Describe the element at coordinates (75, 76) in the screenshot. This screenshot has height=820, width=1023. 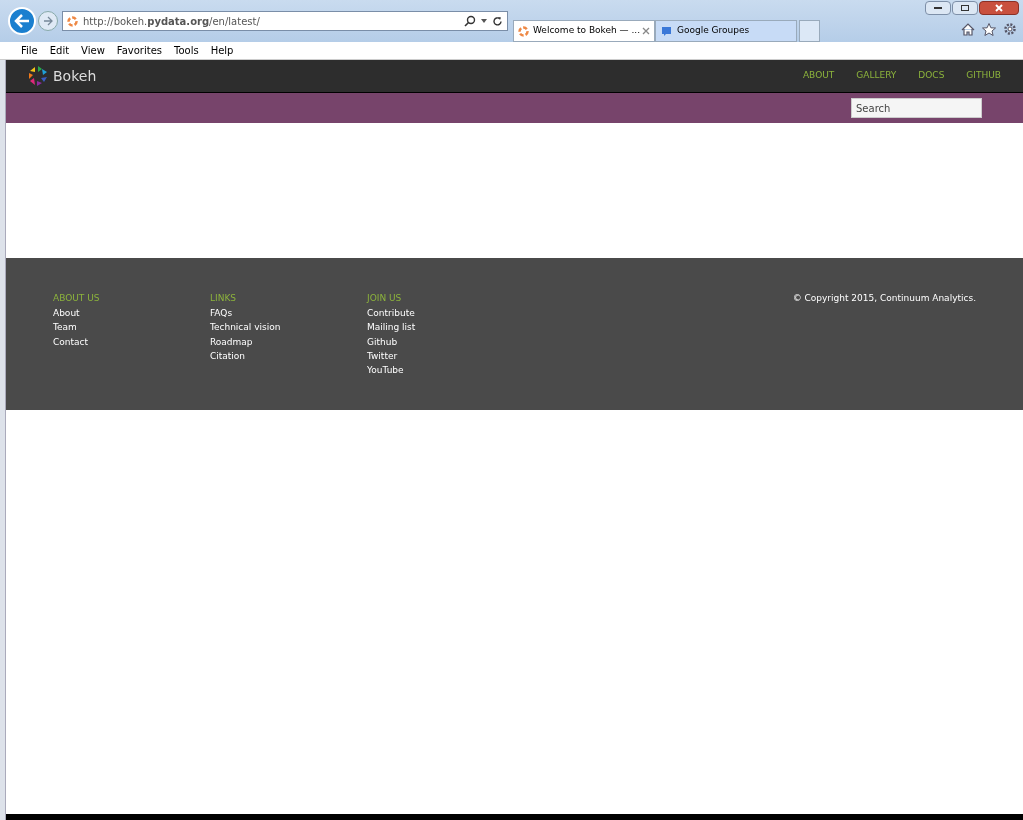
I see `brand-link: Bokeh` at that location.